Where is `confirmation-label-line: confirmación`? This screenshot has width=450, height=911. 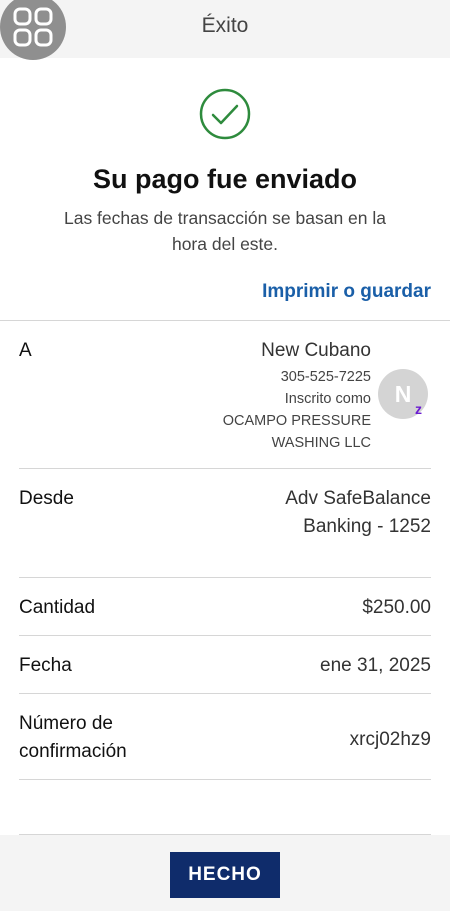
confirmation-label-line: confirmación is located at coordinates (73, 751).